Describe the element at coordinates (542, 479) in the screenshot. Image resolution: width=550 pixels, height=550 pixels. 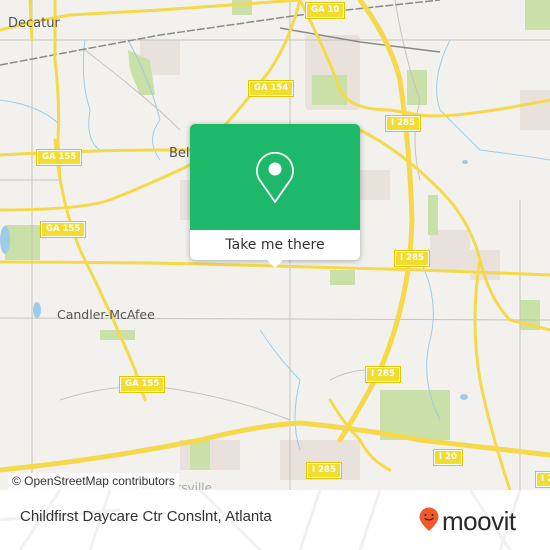
I see `shield-i-20-east: I 20` at that location.